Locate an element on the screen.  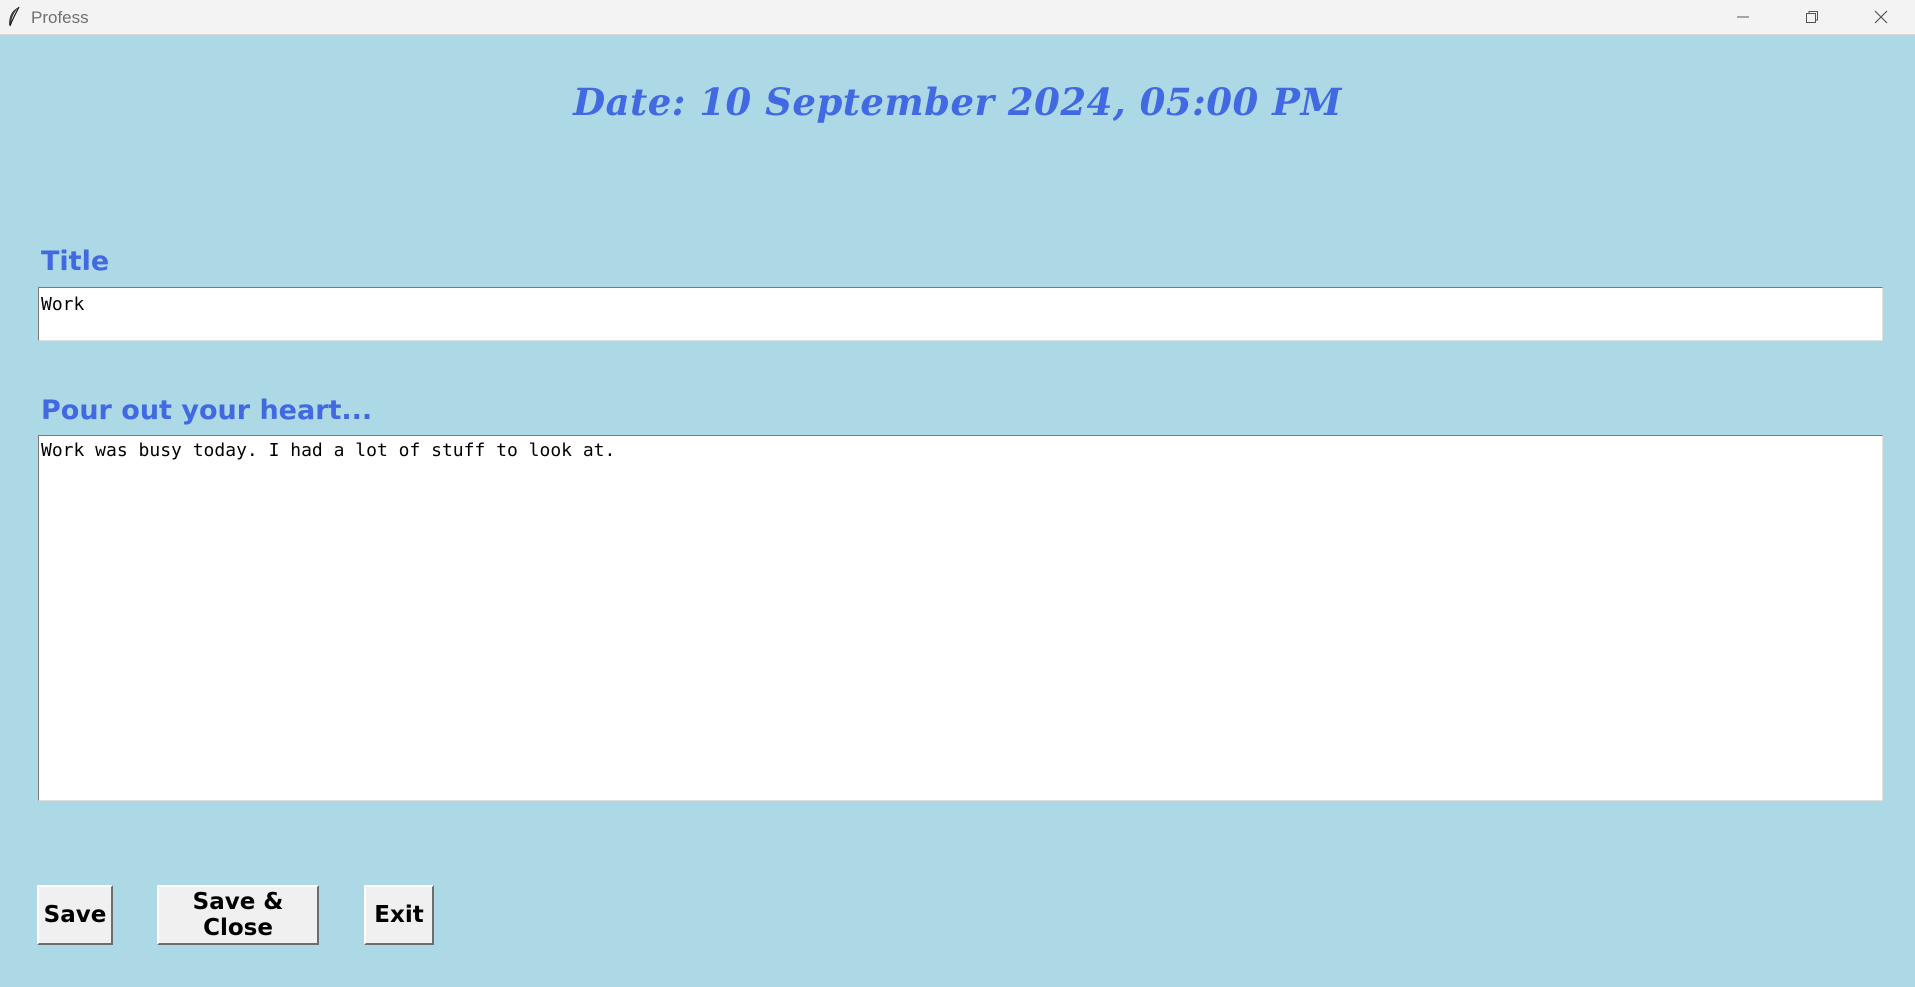
restore-button is located at coordinates (1812, 17).